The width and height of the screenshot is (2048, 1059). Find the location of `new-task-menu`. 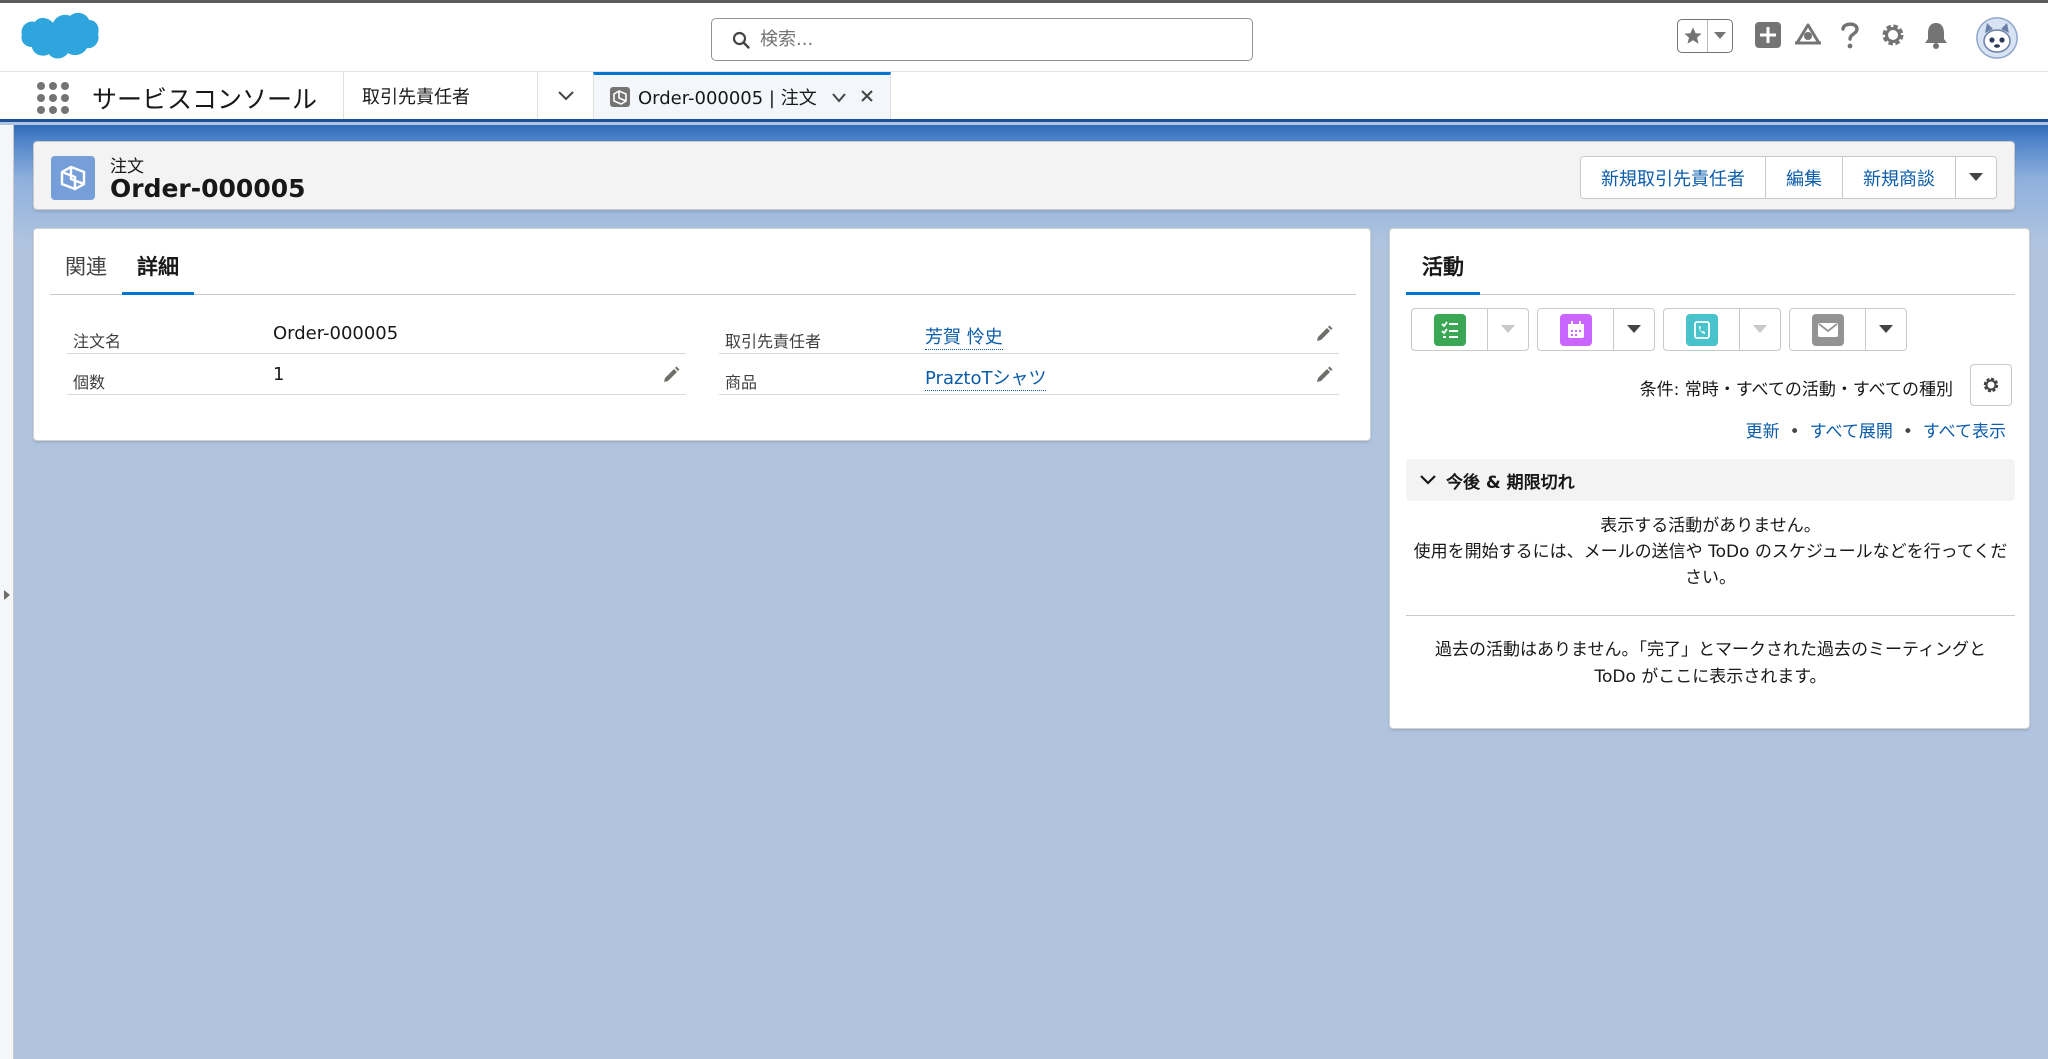

new-task-menu is located at coordinates (1508, 329).